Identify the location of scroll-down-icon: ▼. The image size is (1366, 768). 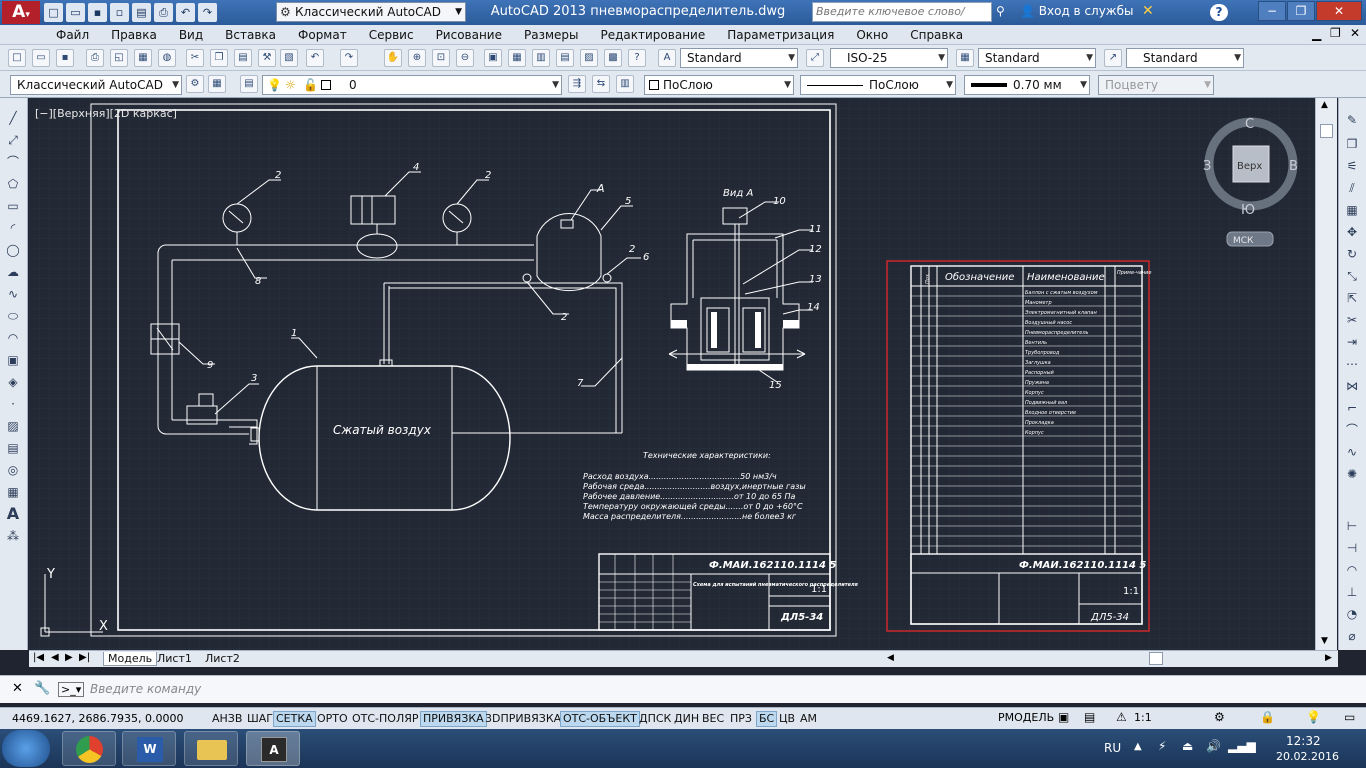
(1324, 641).